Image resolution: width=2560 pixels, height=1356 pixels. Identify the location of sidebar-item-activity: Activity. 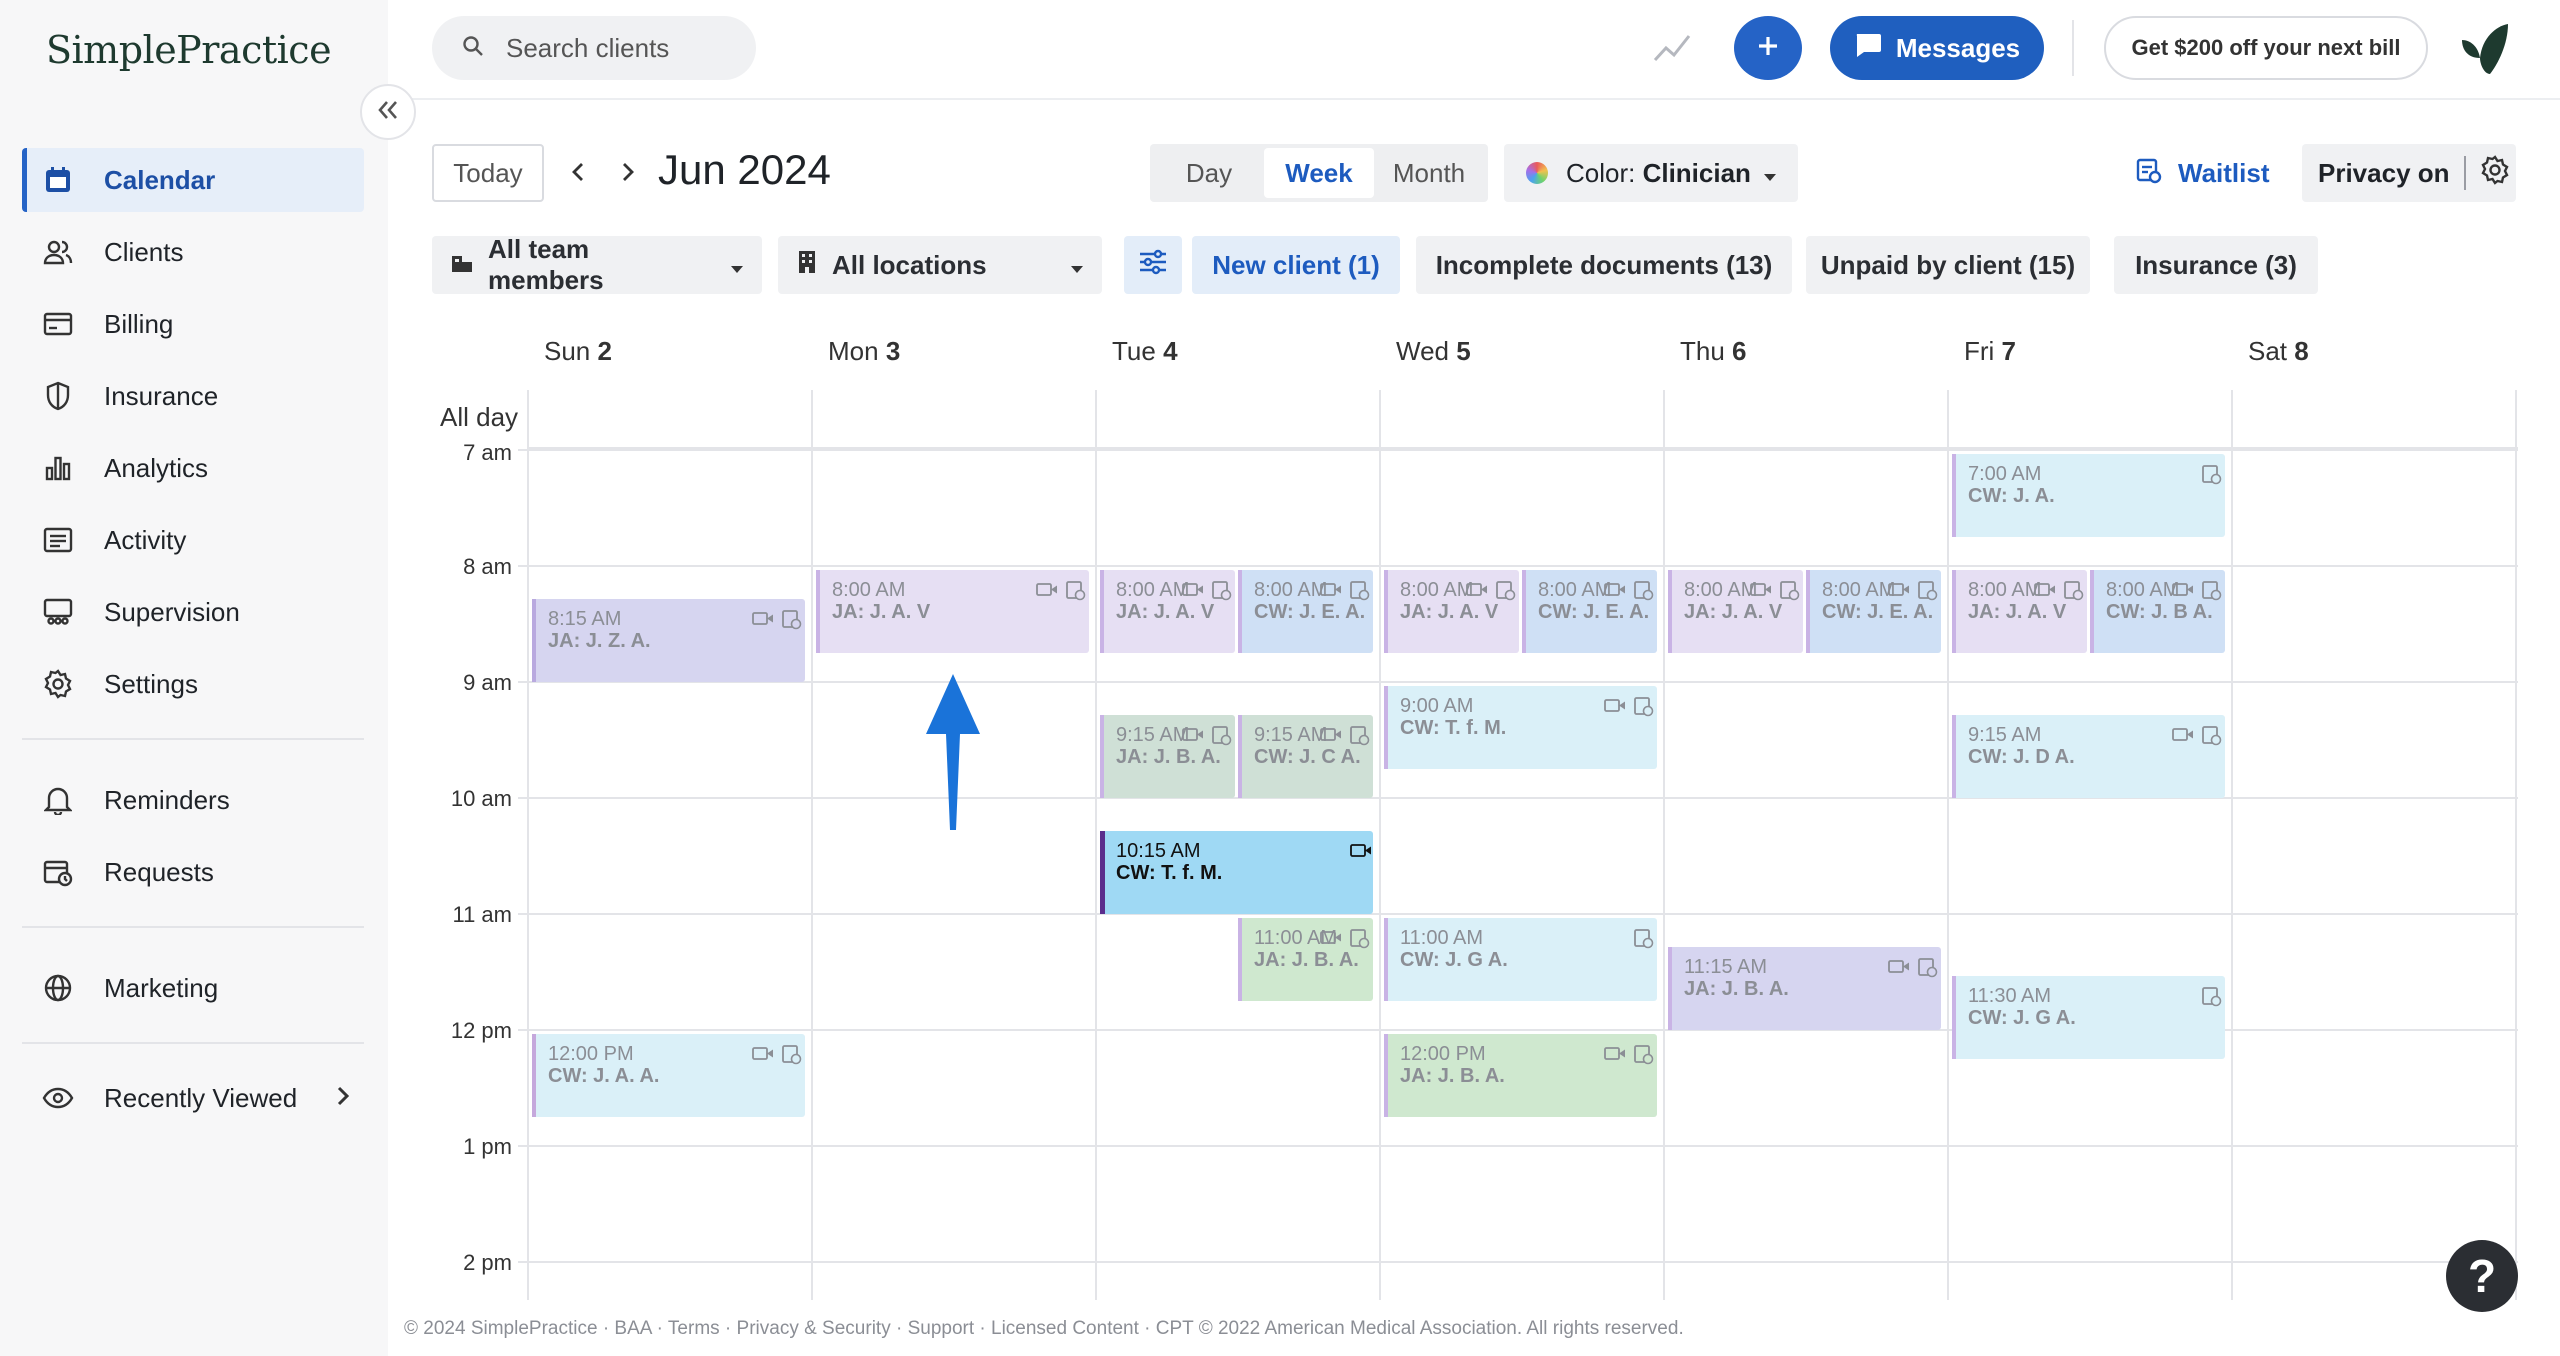
(193, 540).